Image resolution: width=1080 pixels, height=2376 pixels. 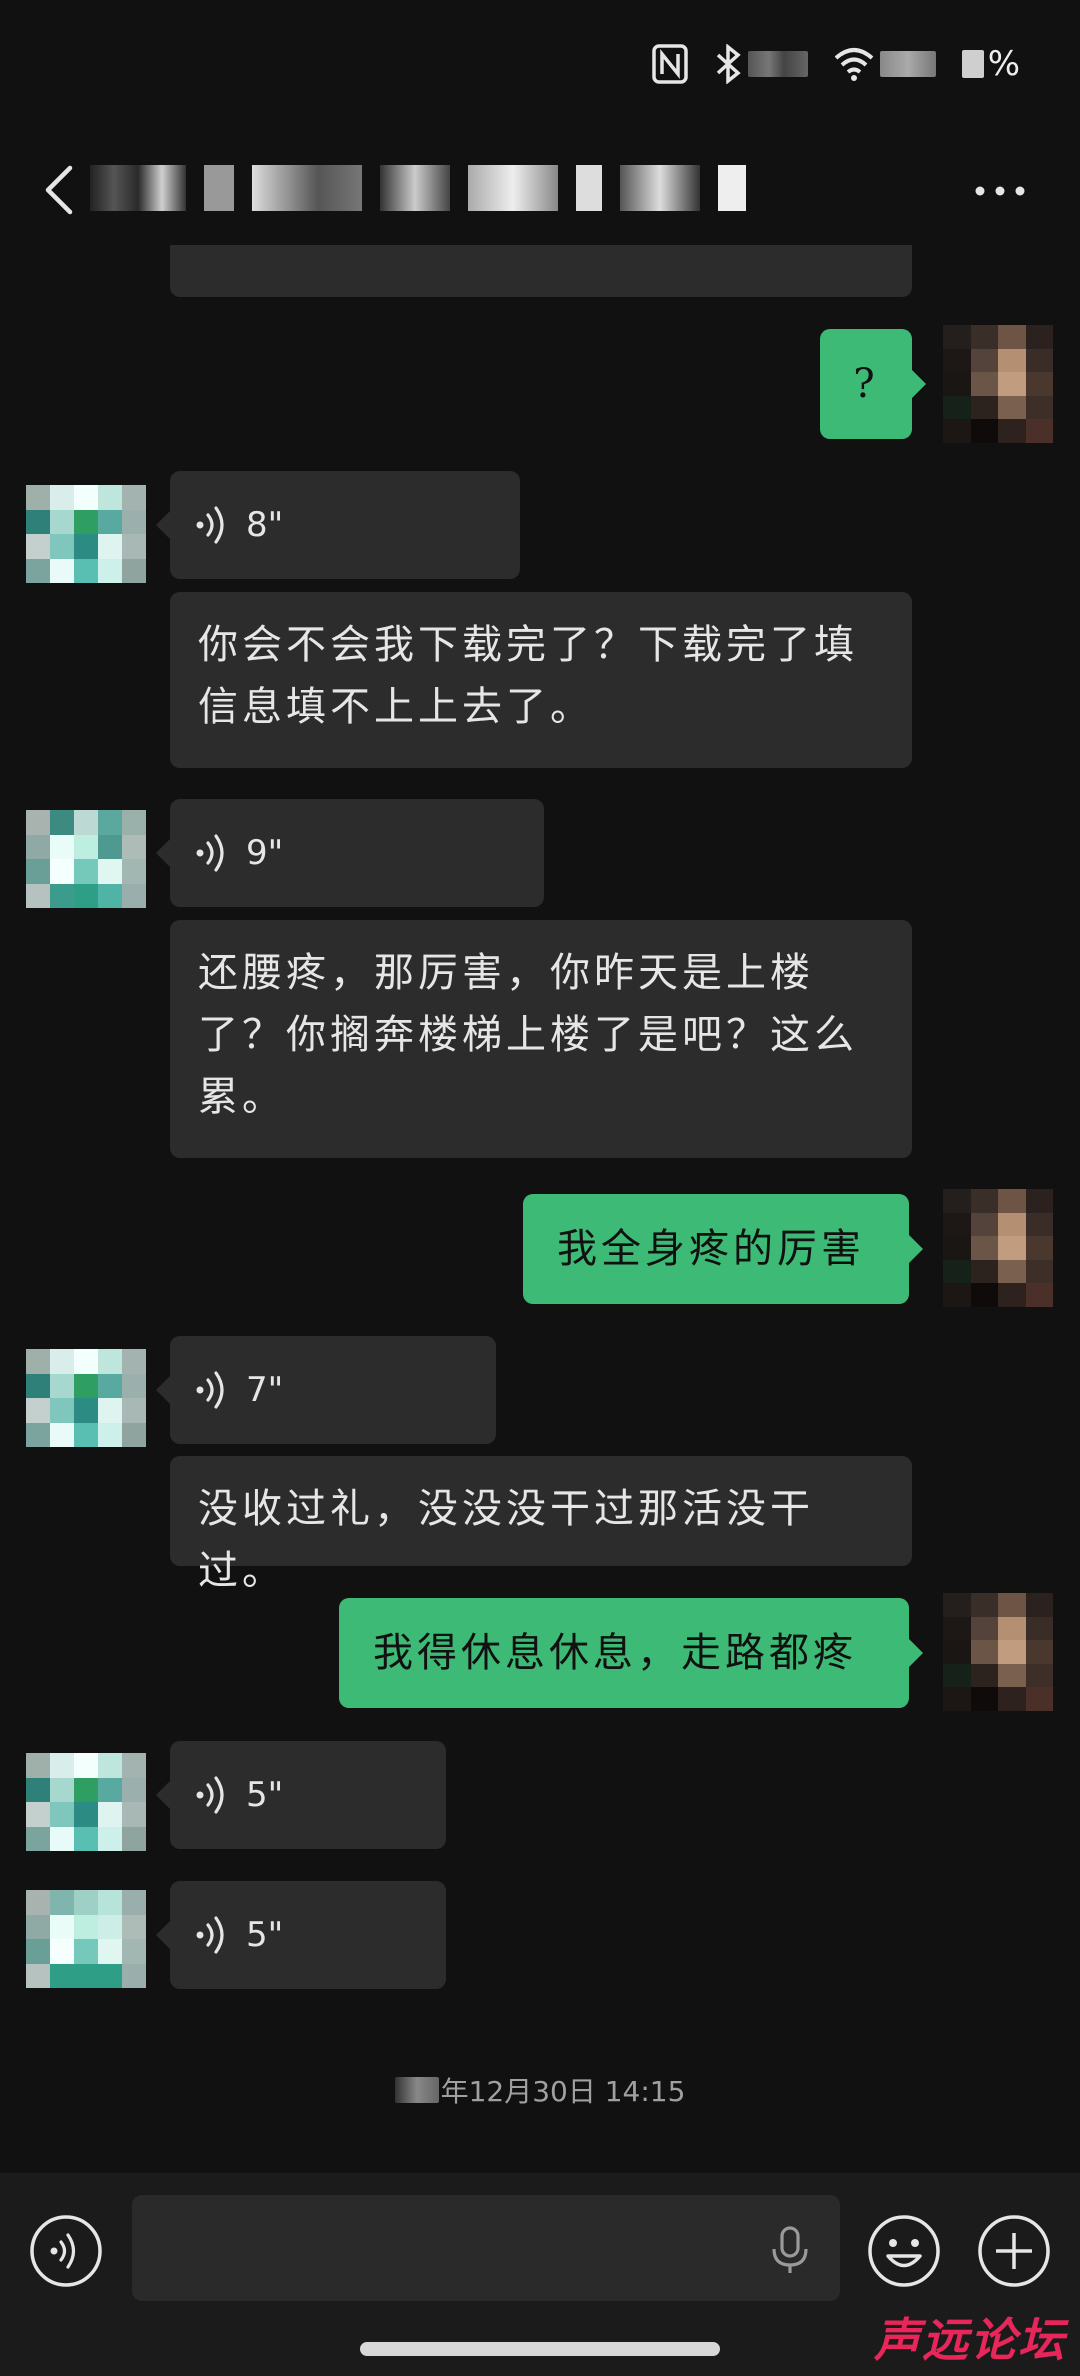 I want to click on message-bubble-incoming: 还腰疼，那厉害，你昨天是上楼了？你搁奔楼梯上楼了是吧？这么累。, so click(x=541, y=1039).